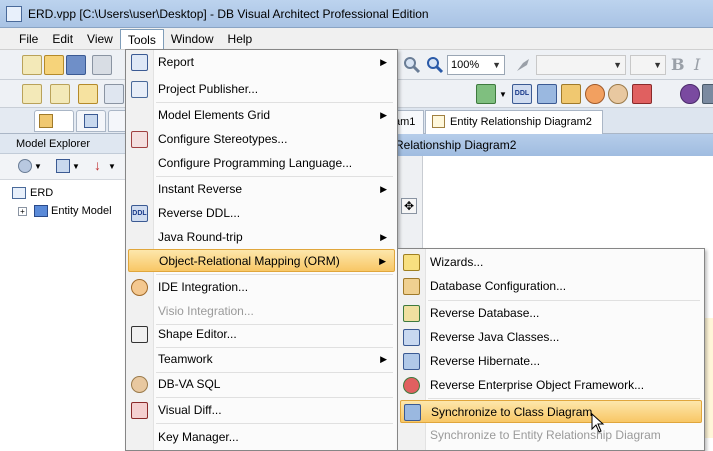  Describe the element at coordinates (261, 237) in the screenshot. I see `menu-item-java-round-trip: Java Round-trip ▶` at that location.